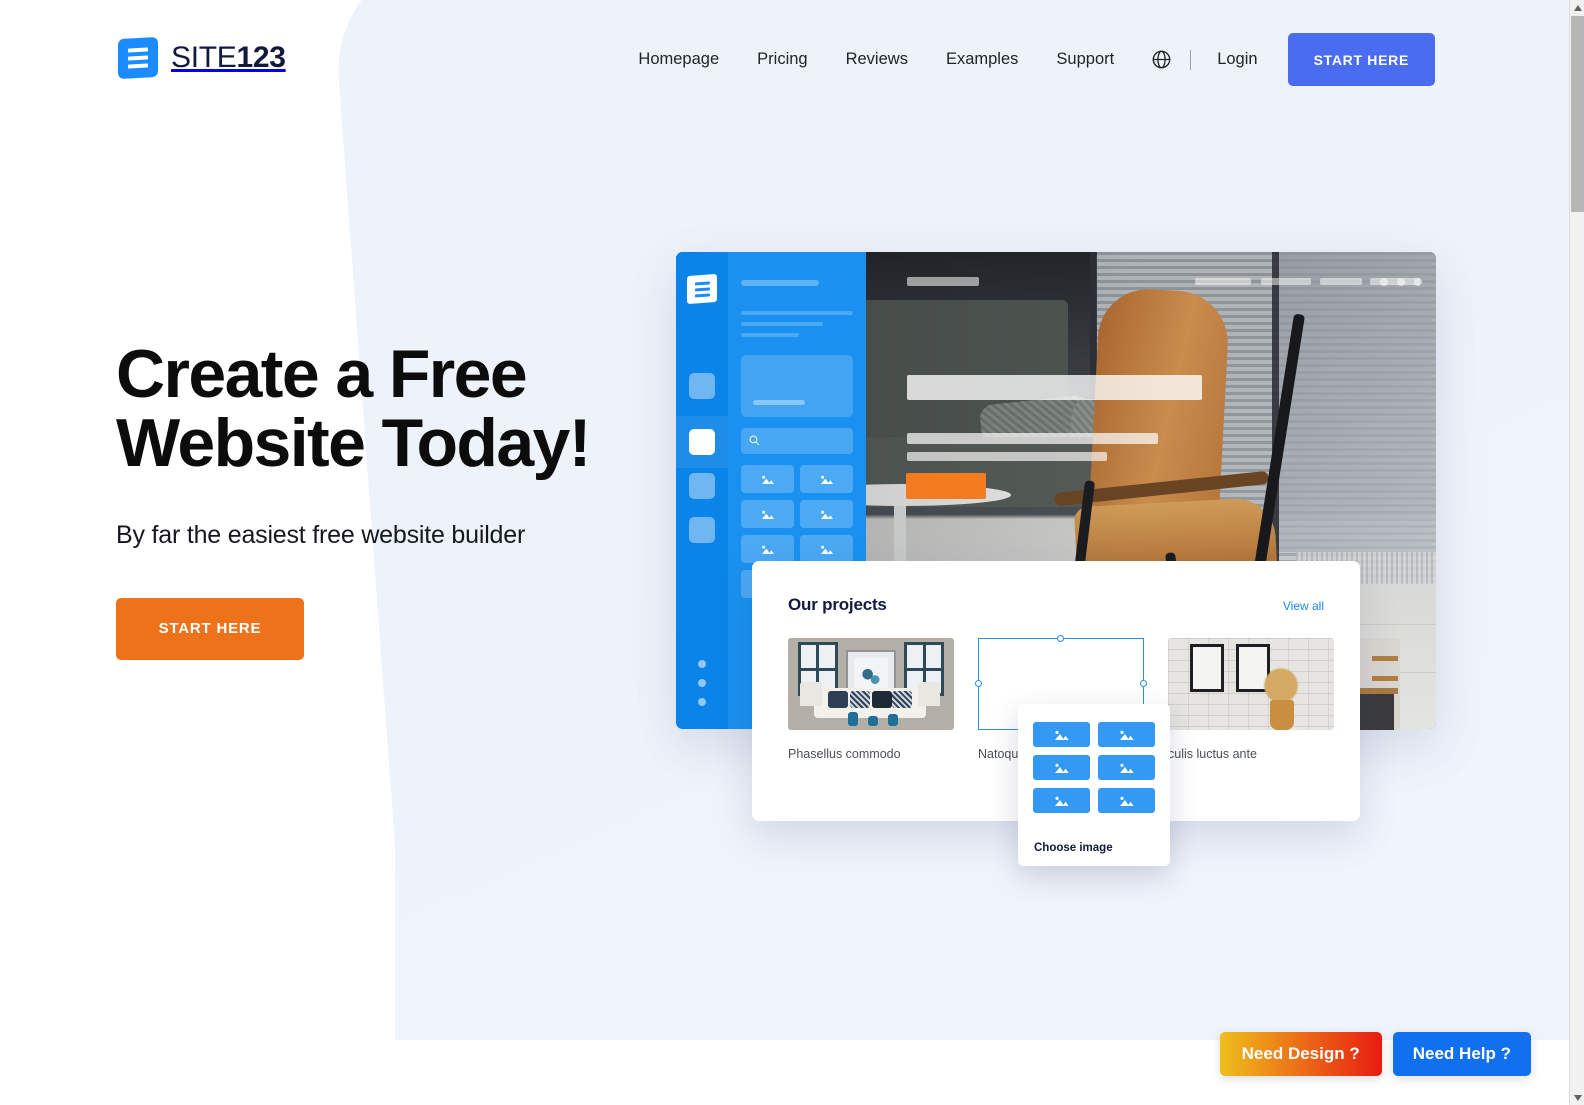 The height and width of the screenshot is (1105, 1584). I want to click on resize-handle-left, so click(978, 683).